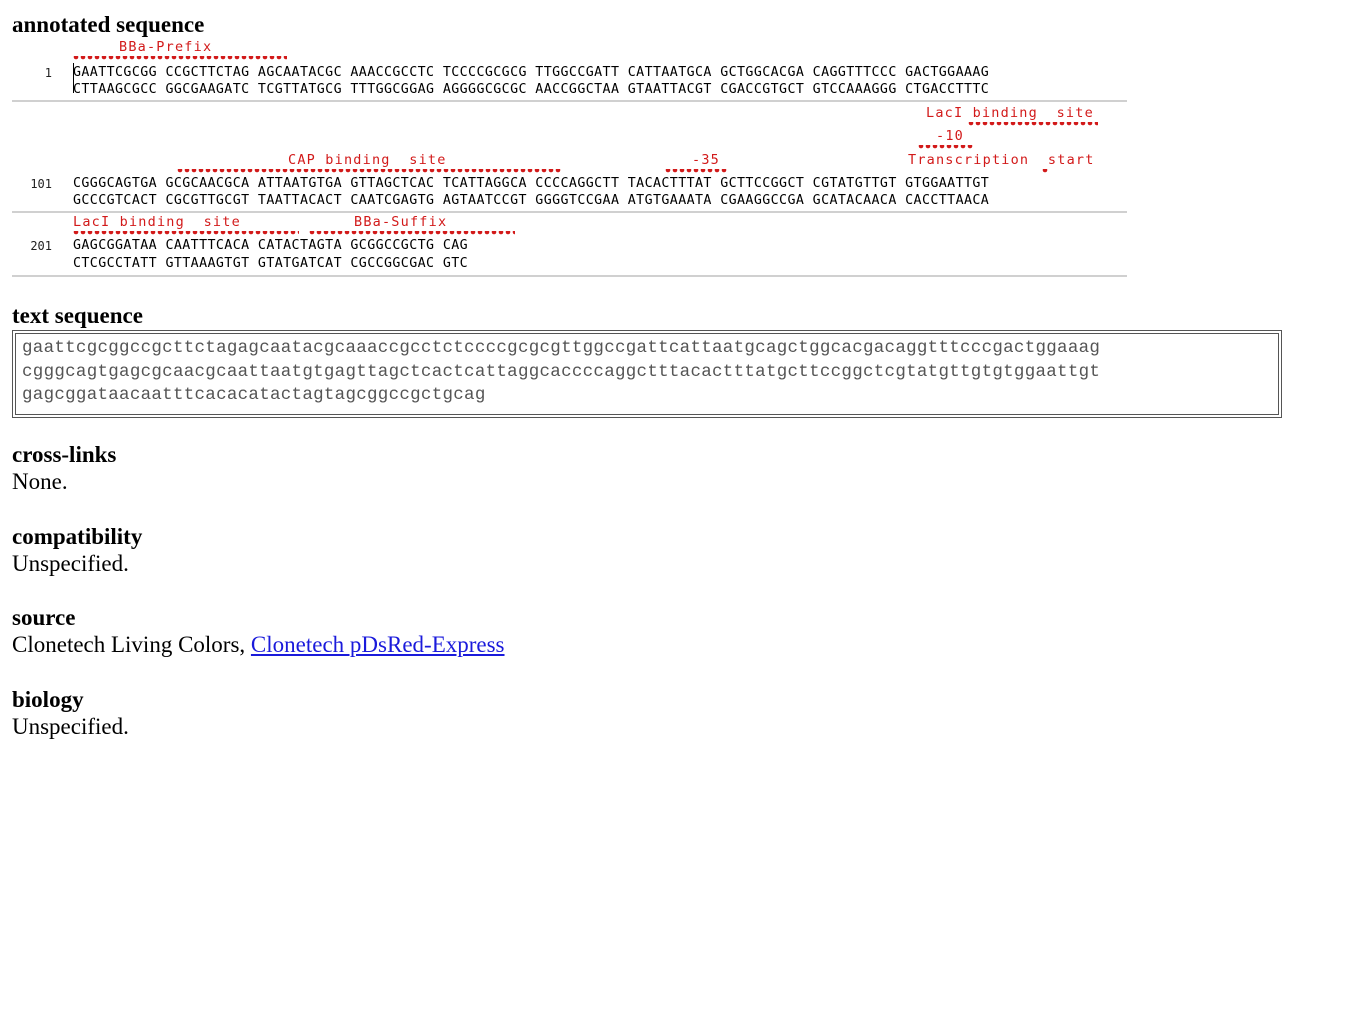 The height and width of the screenshot is (1024, 1365). What do you see at coordinates (44, 617) in the screenshot?
I see `source-heading: source` at bounding box center [44, 617].